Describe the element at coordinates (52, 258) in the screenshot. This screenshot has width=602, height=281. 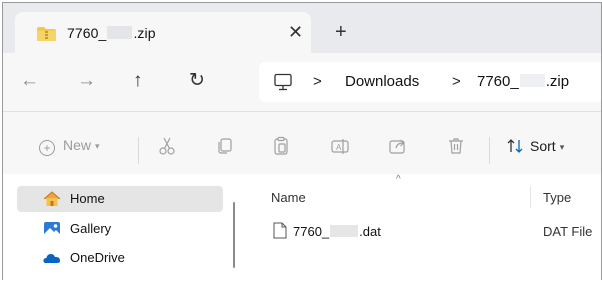
I see `onedrive-icon` at that location.